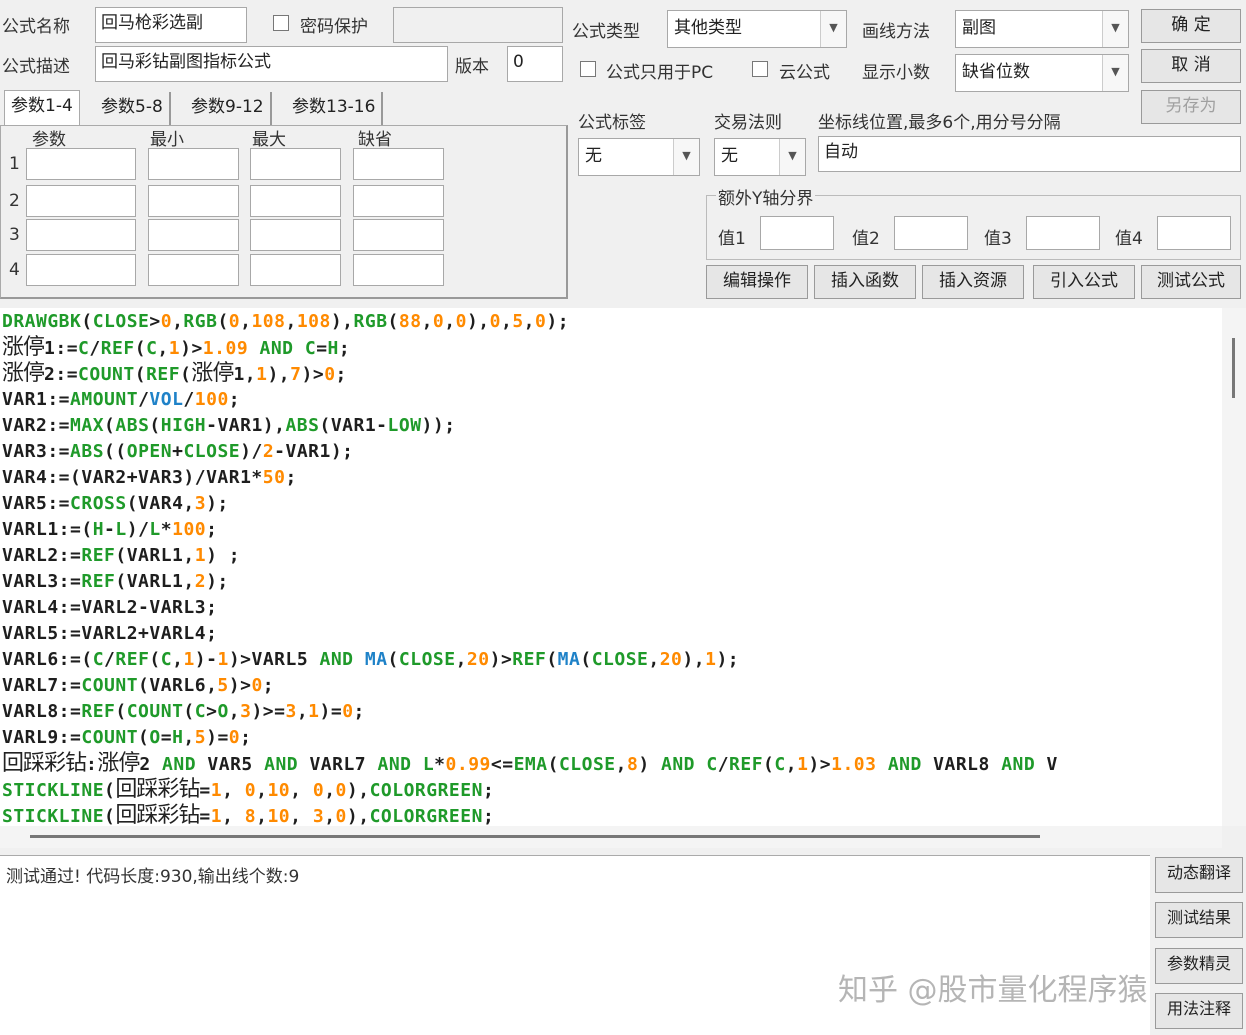 The height and width of the screenshot is (1035, 1246). What do you see at coordinates (376, 659) in the screenshot?
I see `code-token: MA` at bounding box center [376, 659].